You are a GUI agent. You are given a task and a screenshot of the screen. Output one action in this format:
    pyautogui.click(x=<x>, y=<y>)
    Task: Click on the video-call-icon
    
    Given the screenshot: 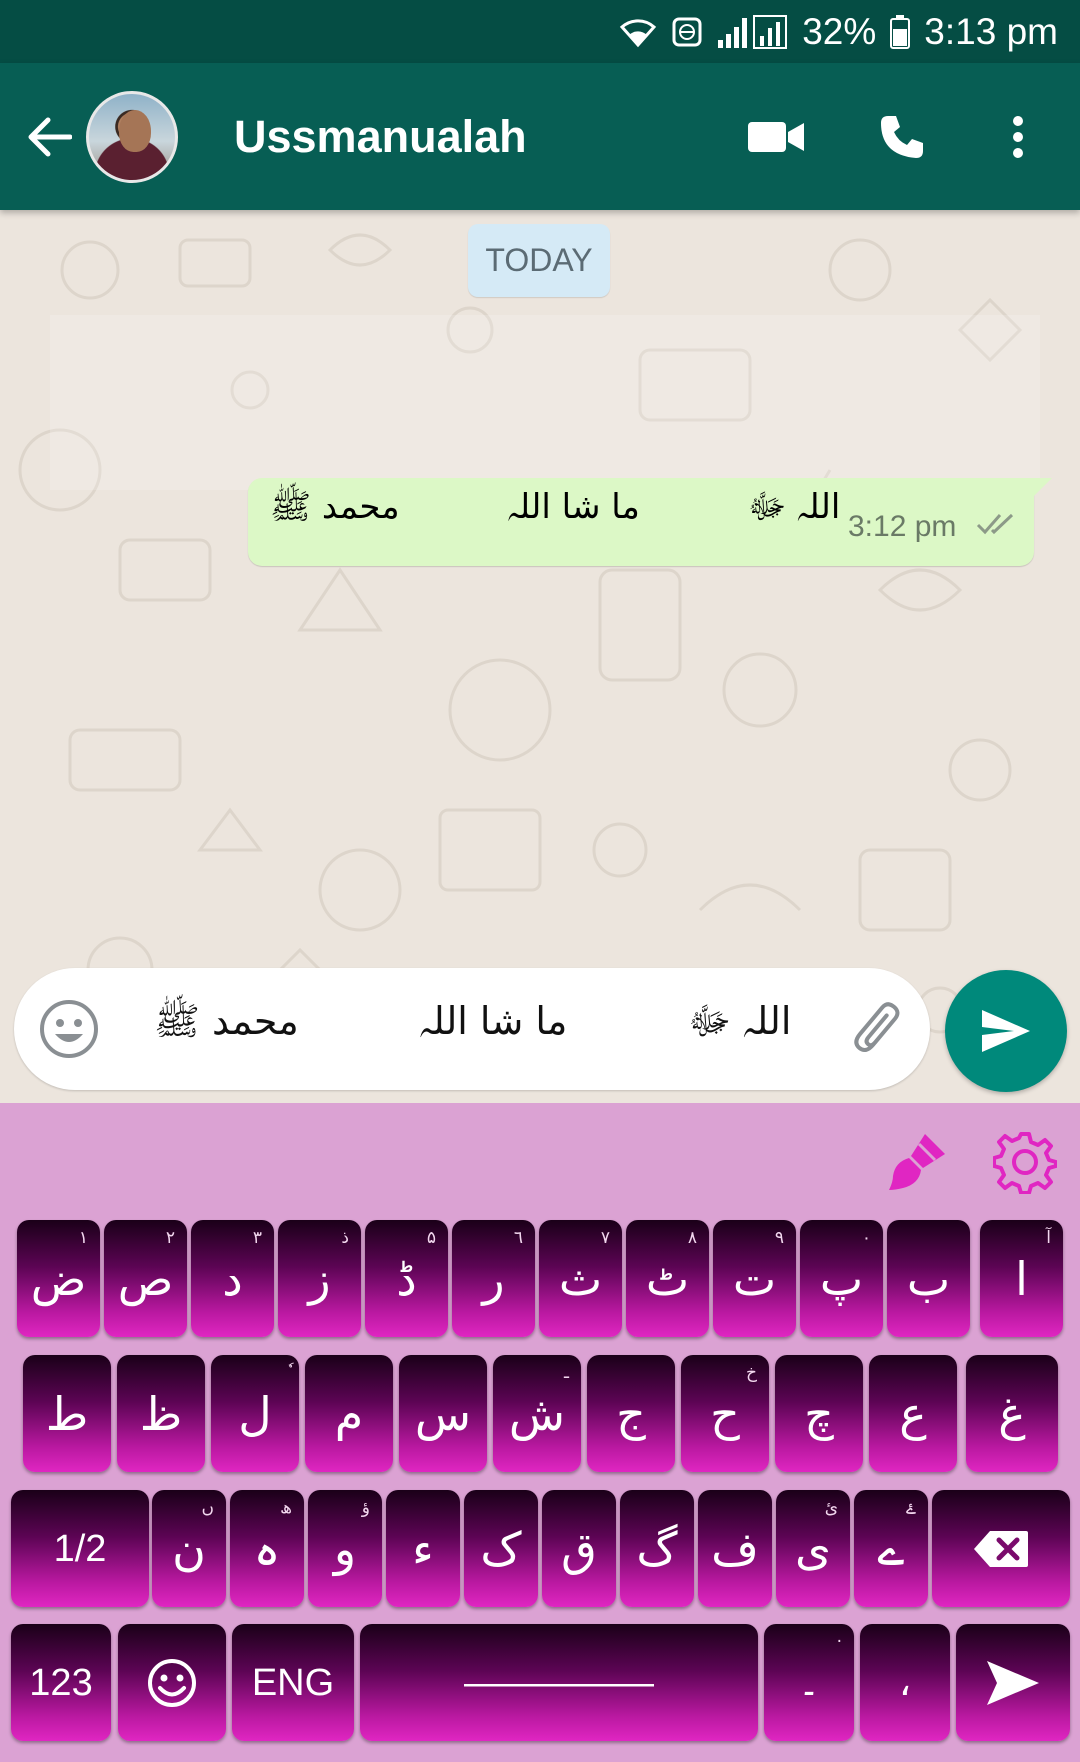 What is the action you would take?
    pyautogui.click(x=776, y=137)
    